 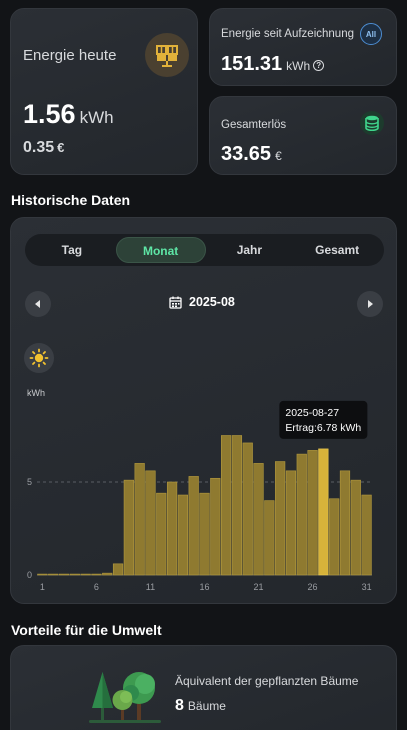 I want to click on environment-section-title: Vorteile für die Umwelt, so click(x=86, y=630).